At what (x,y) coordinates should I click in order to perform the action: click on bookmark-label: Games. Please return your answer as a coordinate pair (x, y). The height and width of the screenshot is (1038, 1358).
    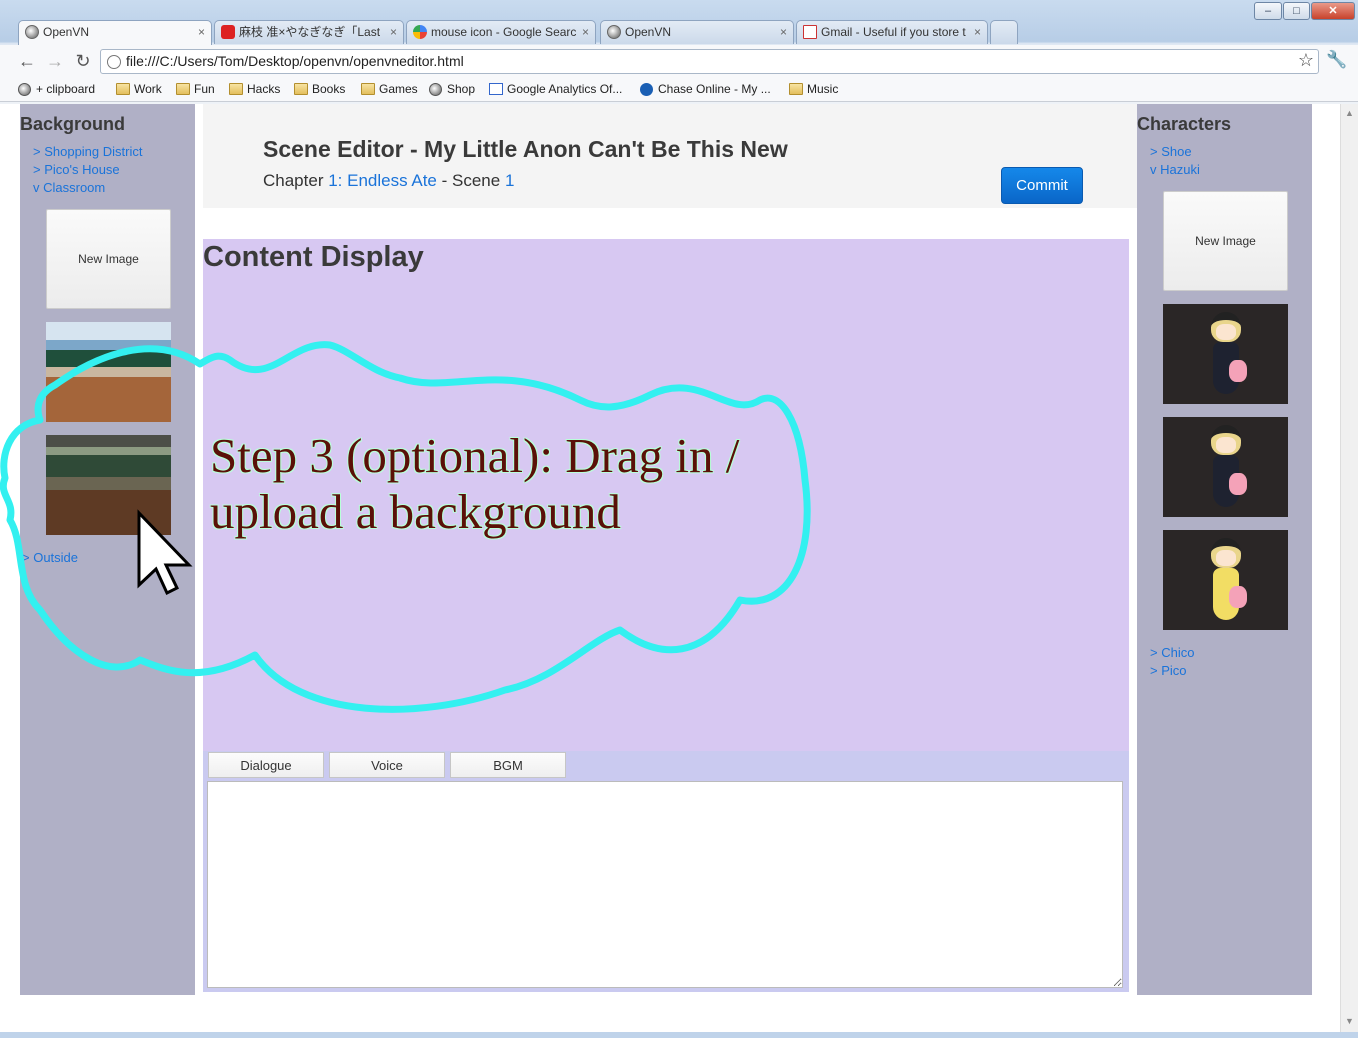
    Looking at the image, I should click on (398, 89).